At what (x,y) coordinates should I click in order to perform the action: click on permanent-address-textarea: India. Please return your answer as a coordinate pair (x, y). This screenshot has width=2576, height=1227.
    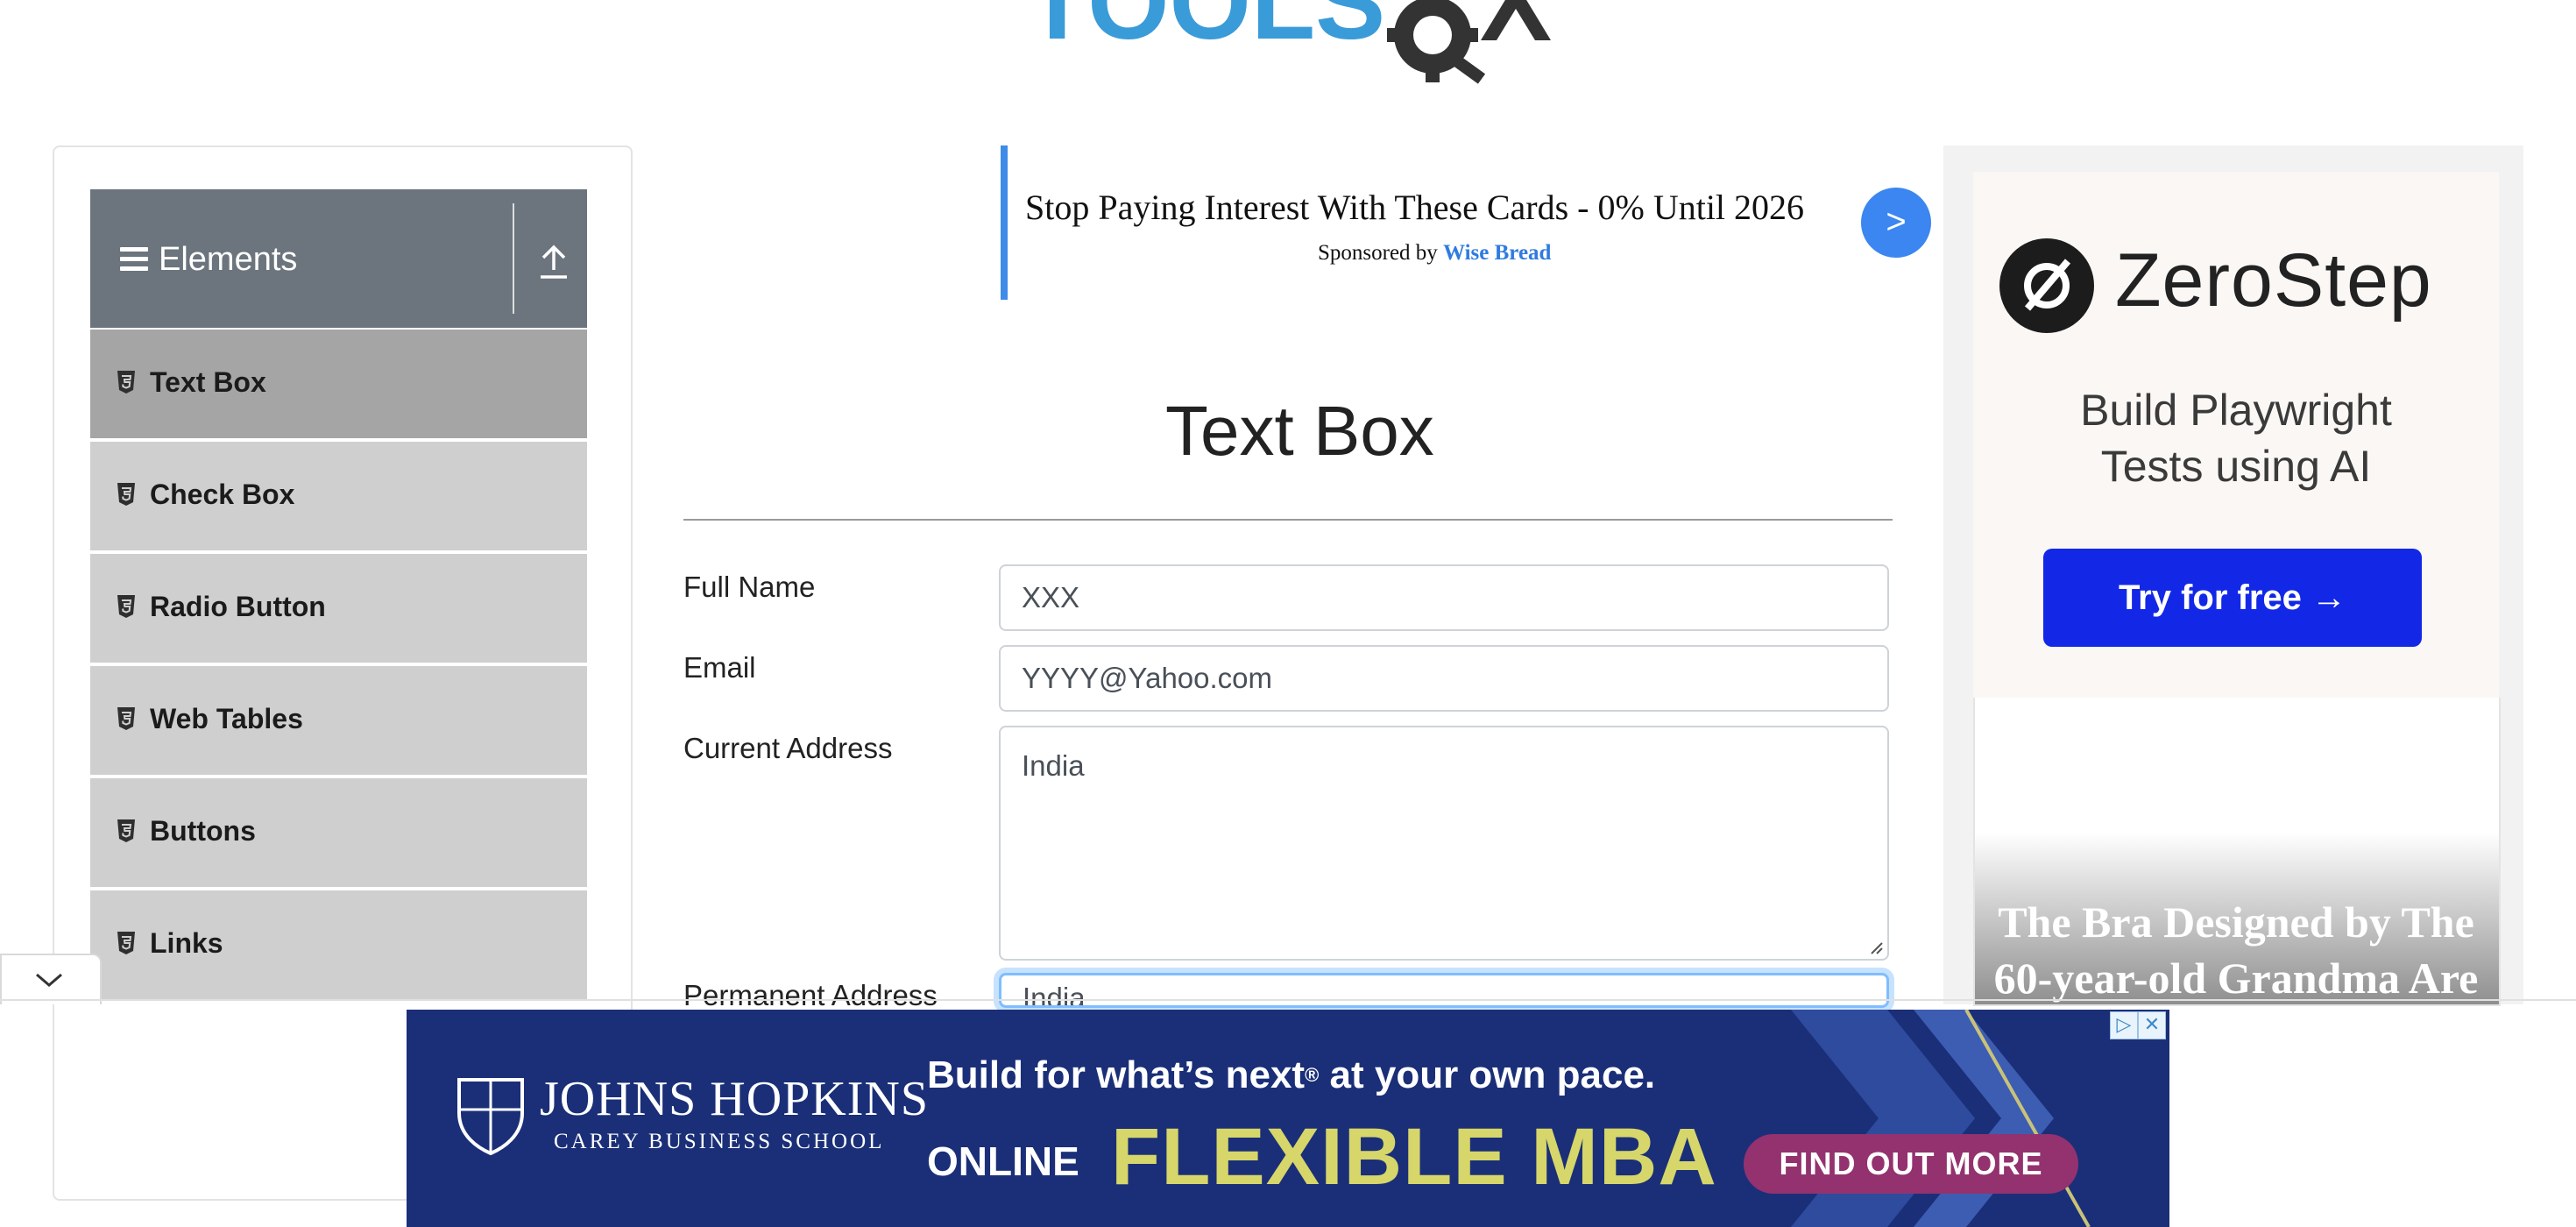
    Looking at the image, I should click on (1444, 990).